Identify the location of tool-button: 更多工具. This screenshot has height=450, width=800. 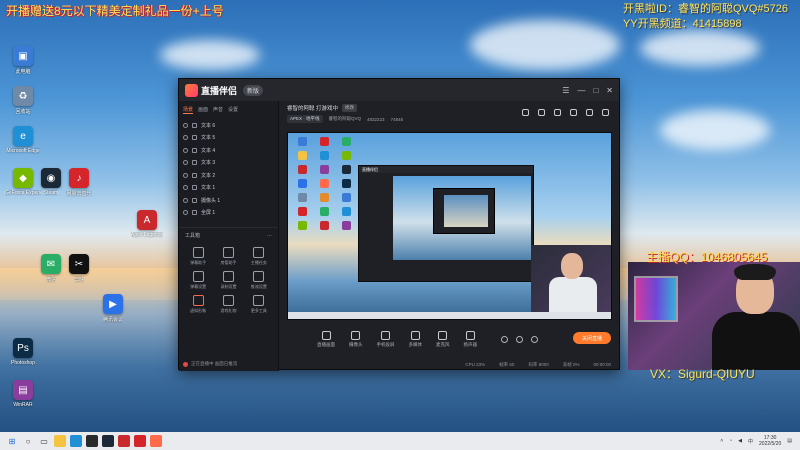
(259, 304).